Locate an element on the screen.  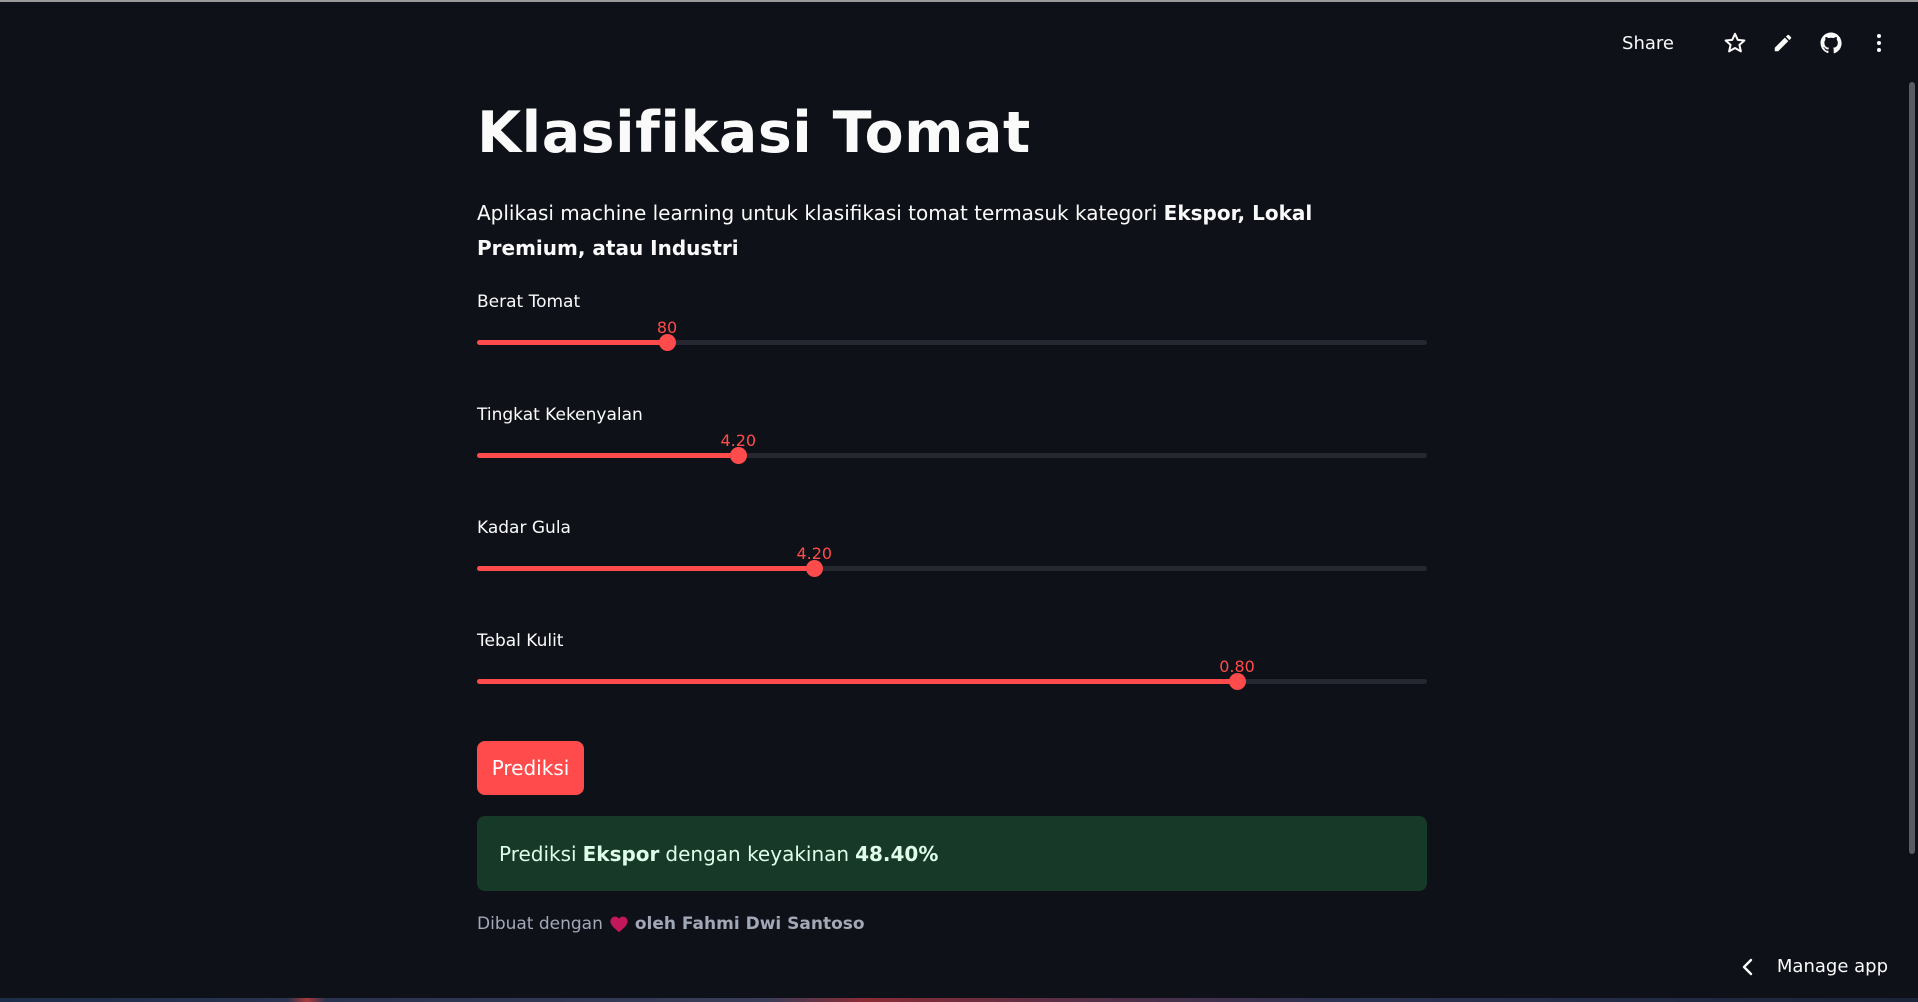
page-title: Klasifikasi Tomat is located at coordinates (754, 133).